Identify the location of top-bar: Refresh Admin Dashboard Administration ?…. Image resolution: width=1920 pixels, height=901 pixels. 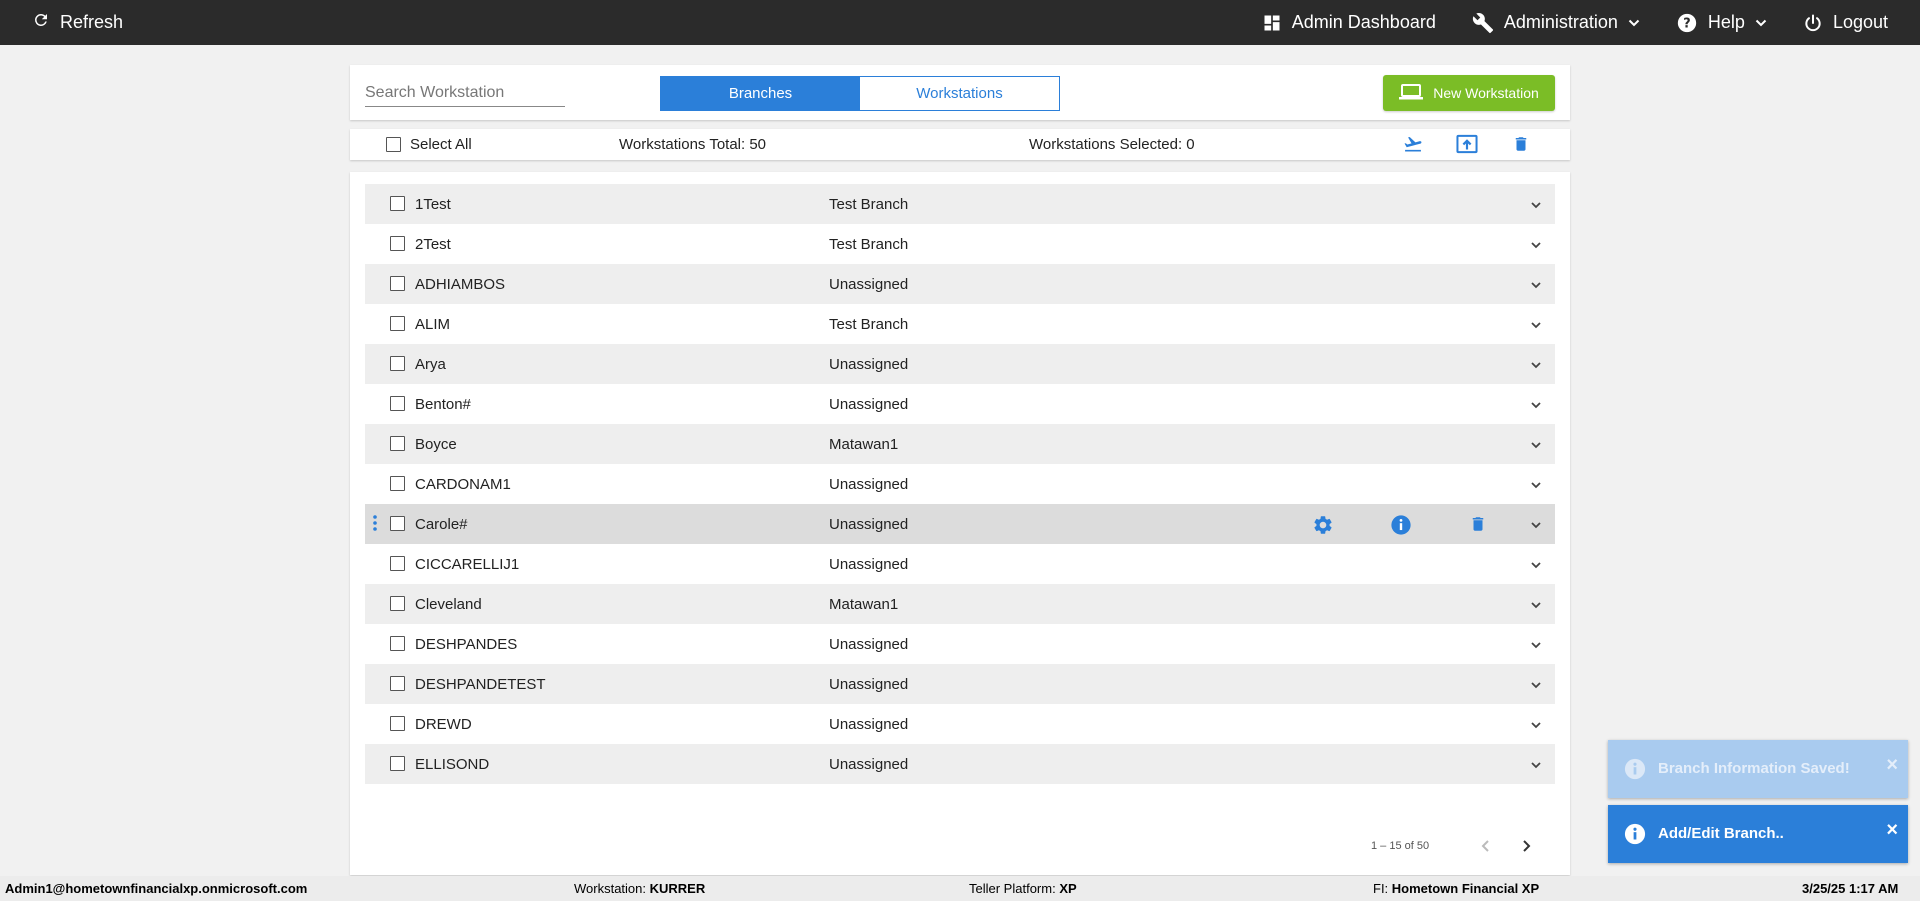
(960, 22).